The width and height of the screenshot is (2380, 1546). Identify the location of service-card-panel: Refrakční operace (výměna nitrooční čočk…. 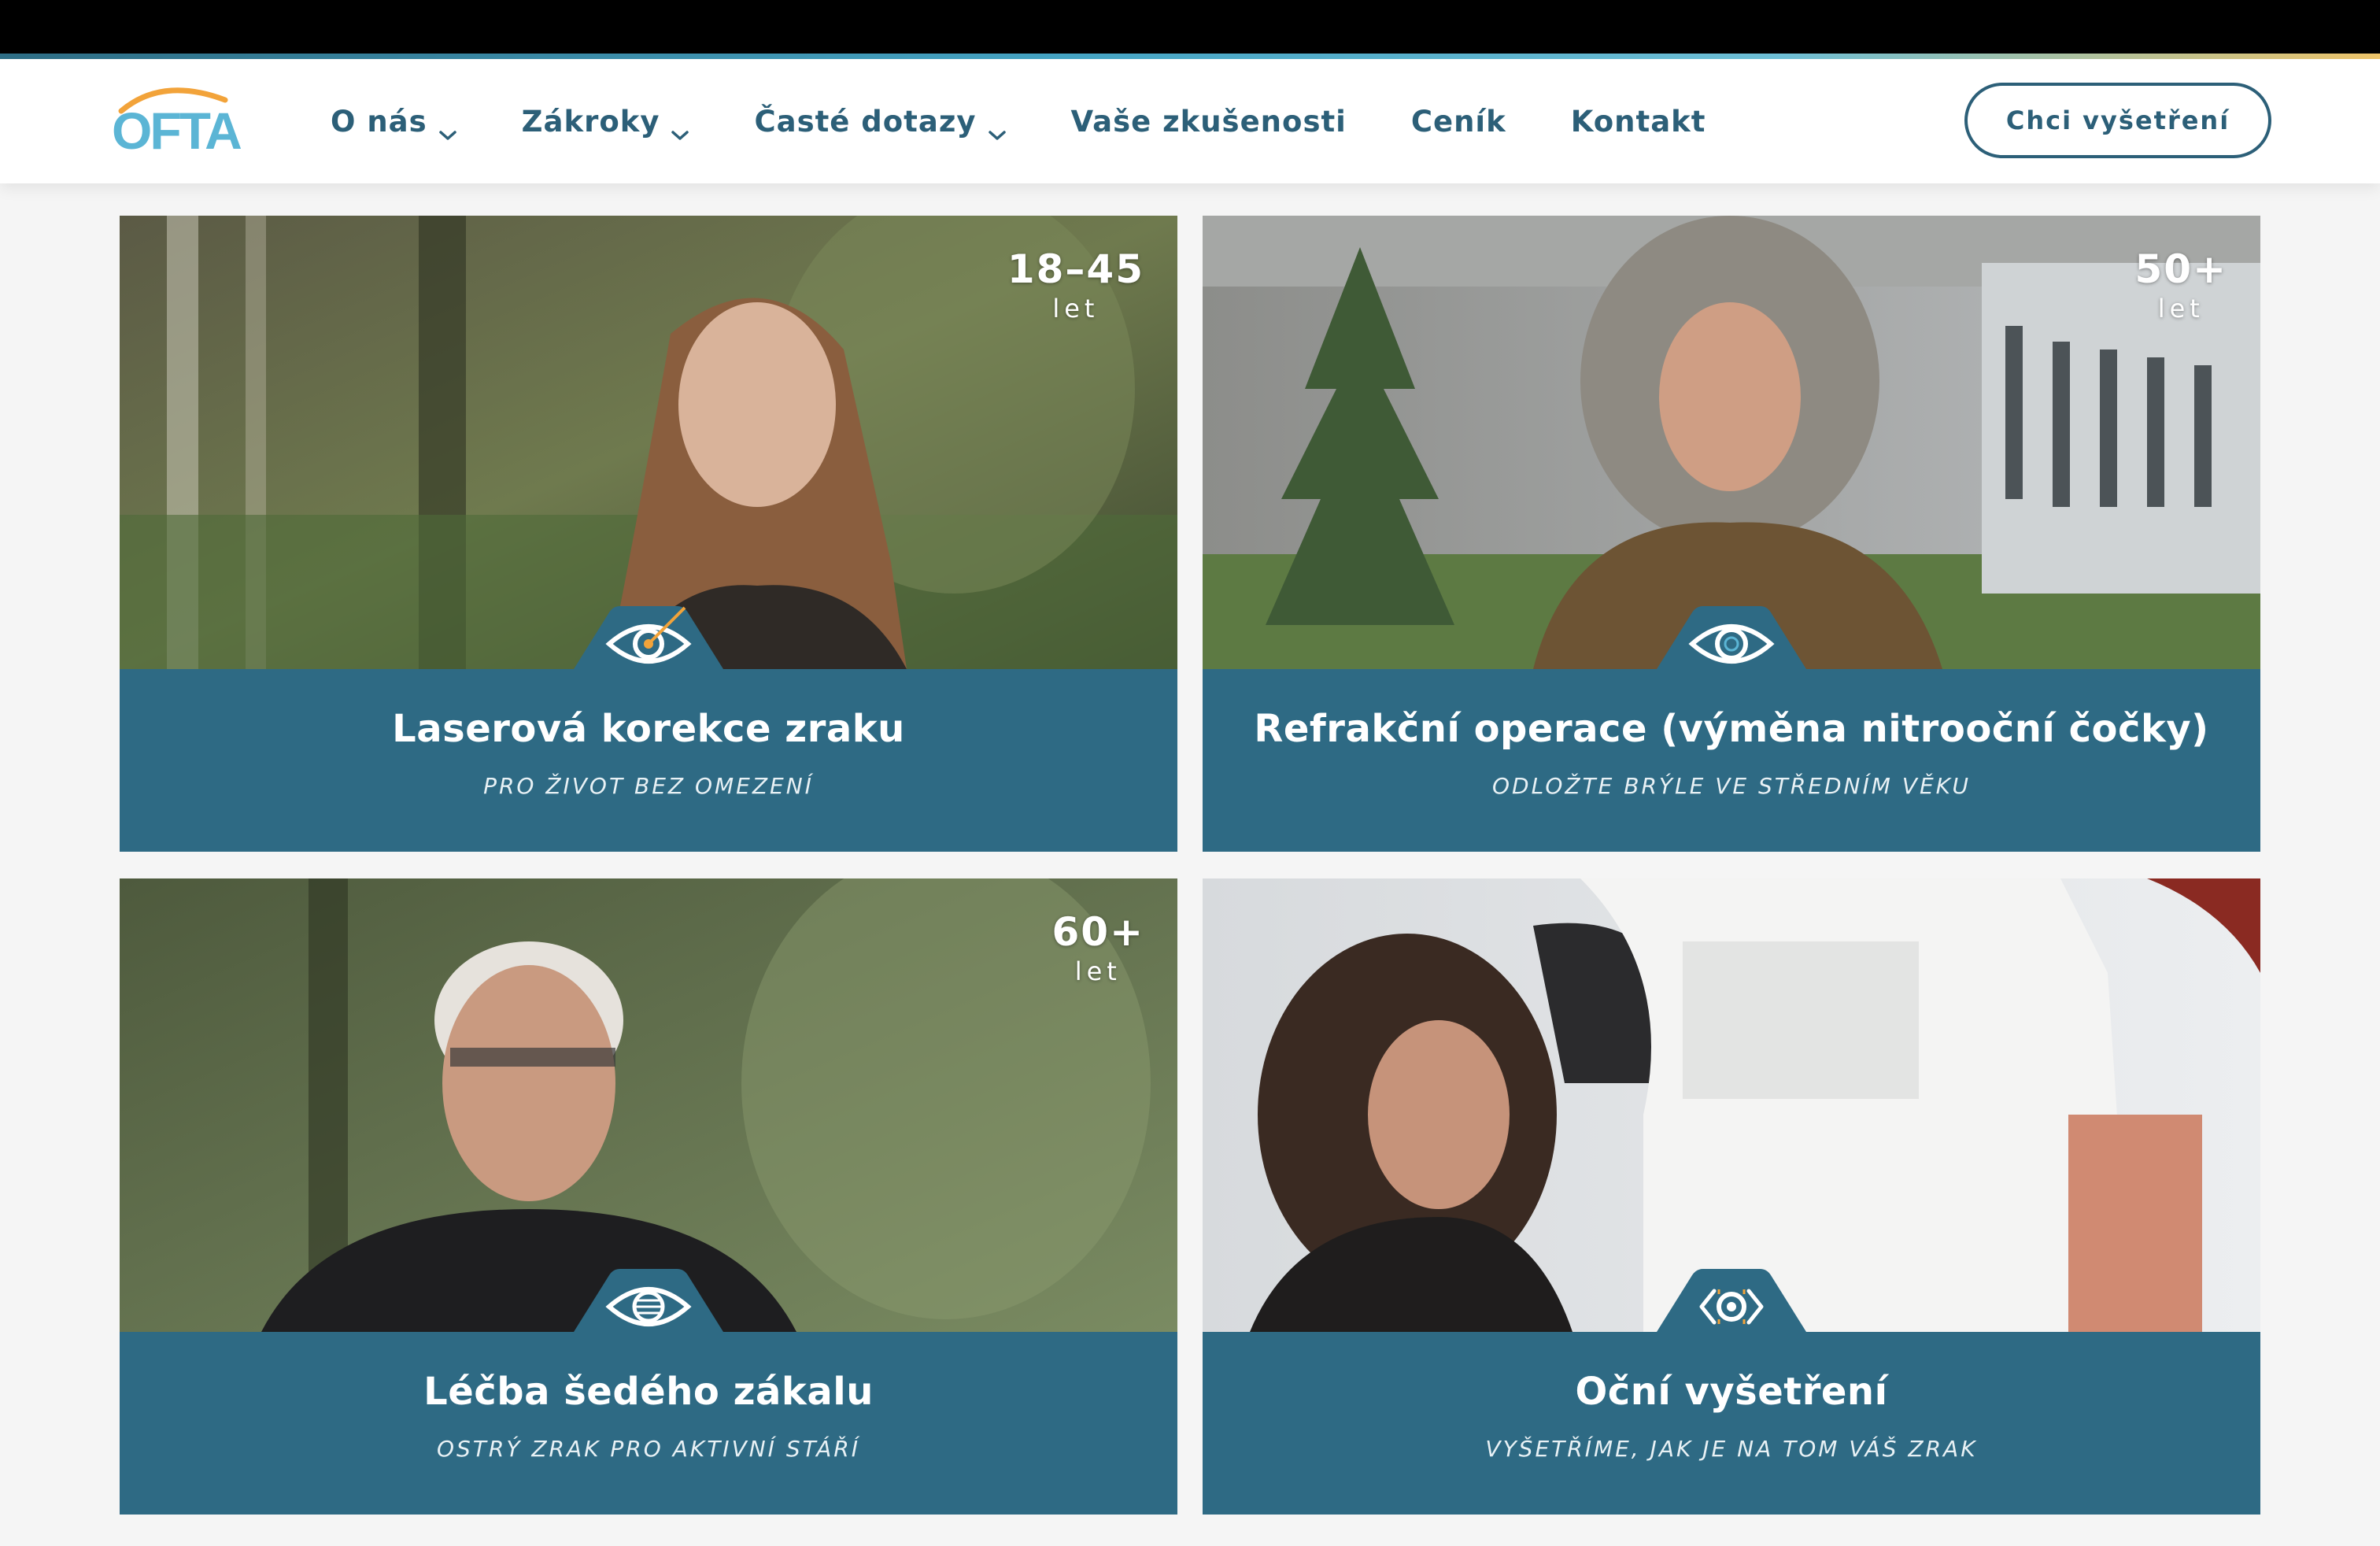
(1731, 760).